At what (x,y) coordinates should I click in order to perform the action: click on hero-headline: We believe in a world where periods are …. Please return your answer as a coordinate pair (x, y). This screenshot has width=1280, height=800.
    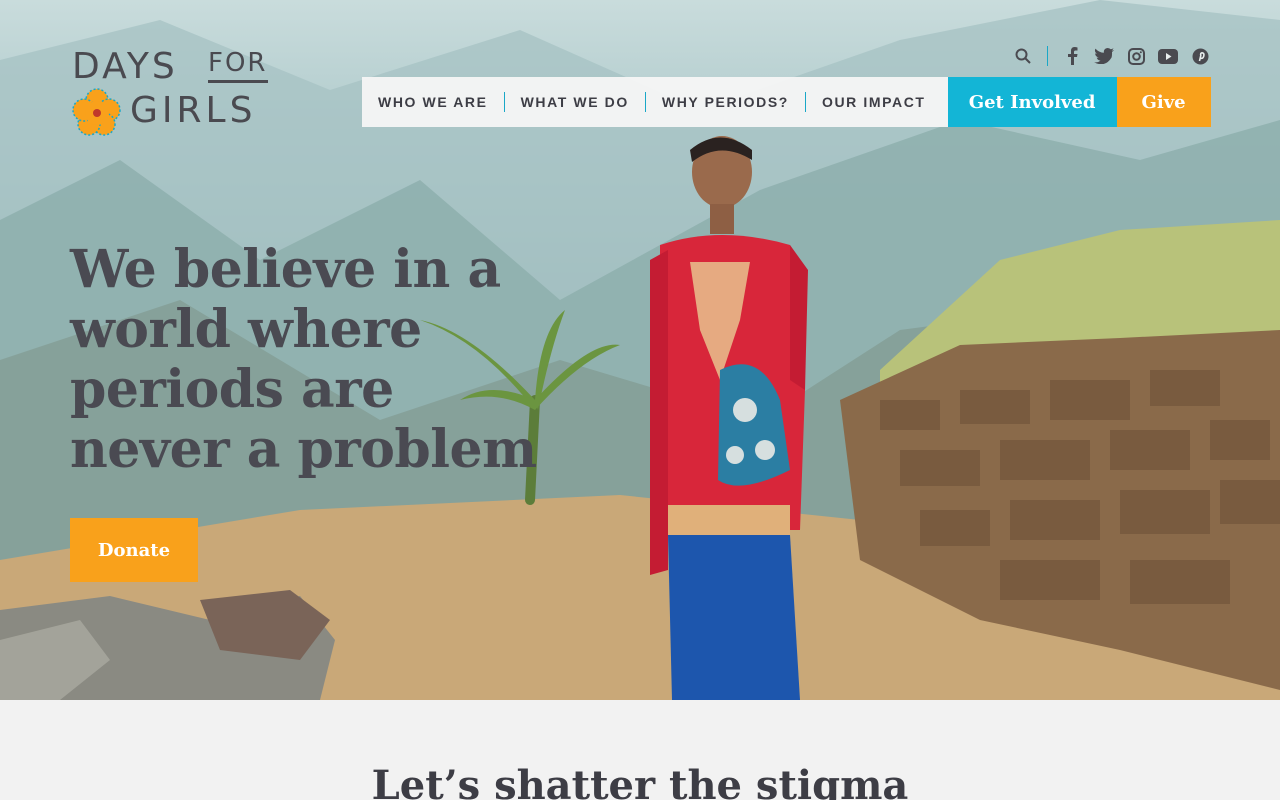
    Looking at the image, I should click on (303, 359).